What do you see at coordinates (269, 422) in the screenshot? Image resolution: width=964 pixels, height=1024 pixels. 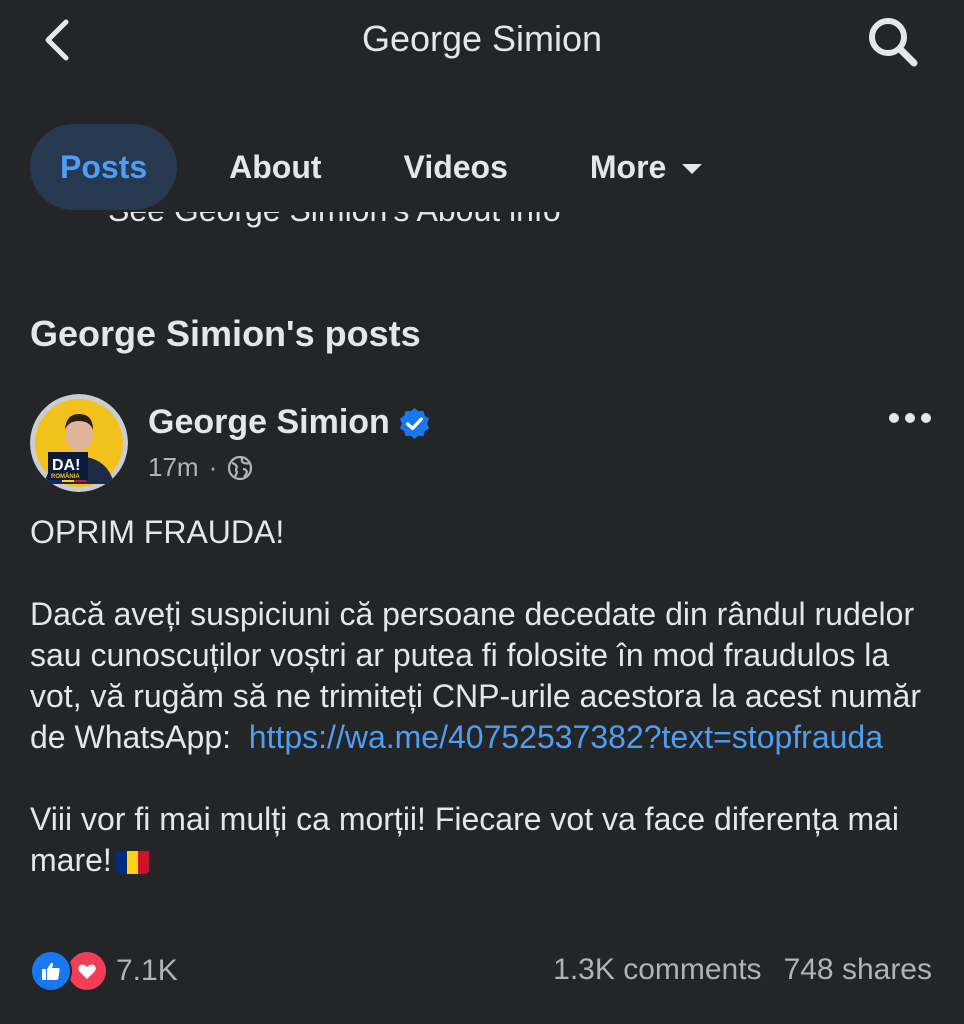 I see `post-author-name: George Simion` at bounding box center [269, 422].